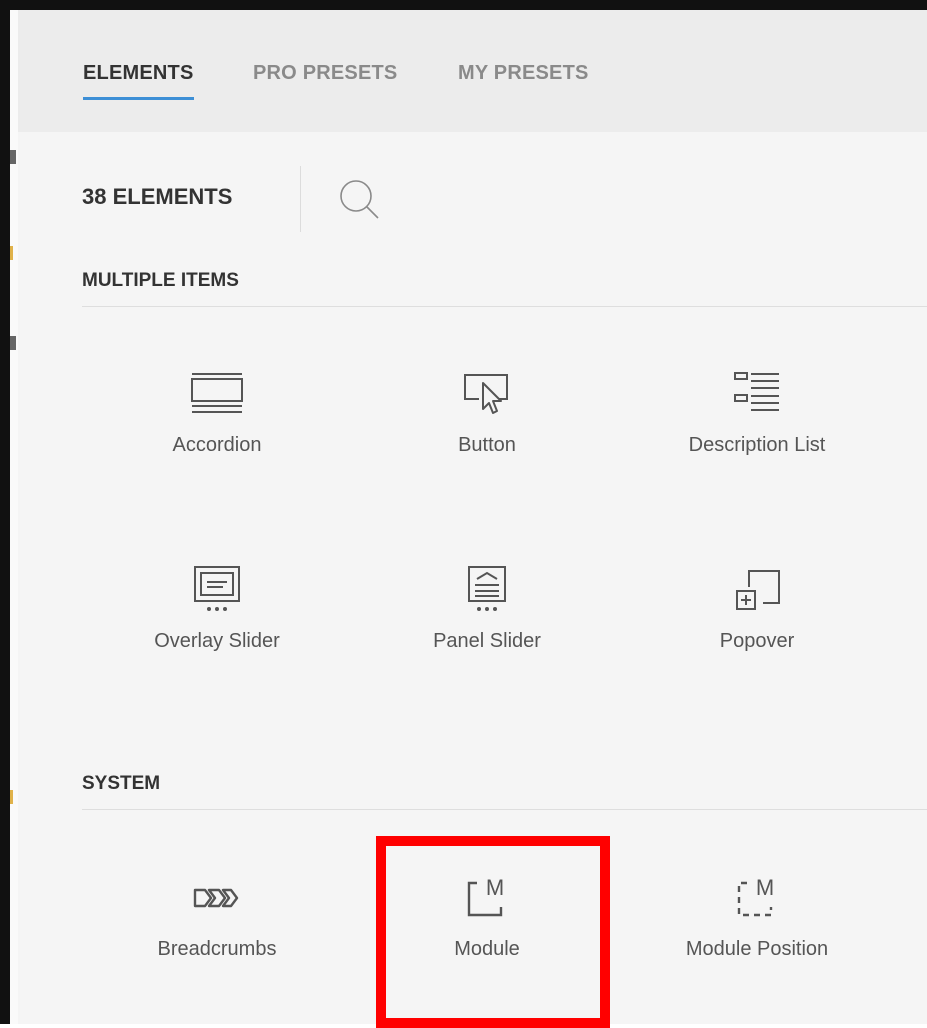 This screenshot has width=927, height=1028. What do you see at coordinates (300, 199) in the screenshot?
I see `count-divider` at bounding box center [300, 199].